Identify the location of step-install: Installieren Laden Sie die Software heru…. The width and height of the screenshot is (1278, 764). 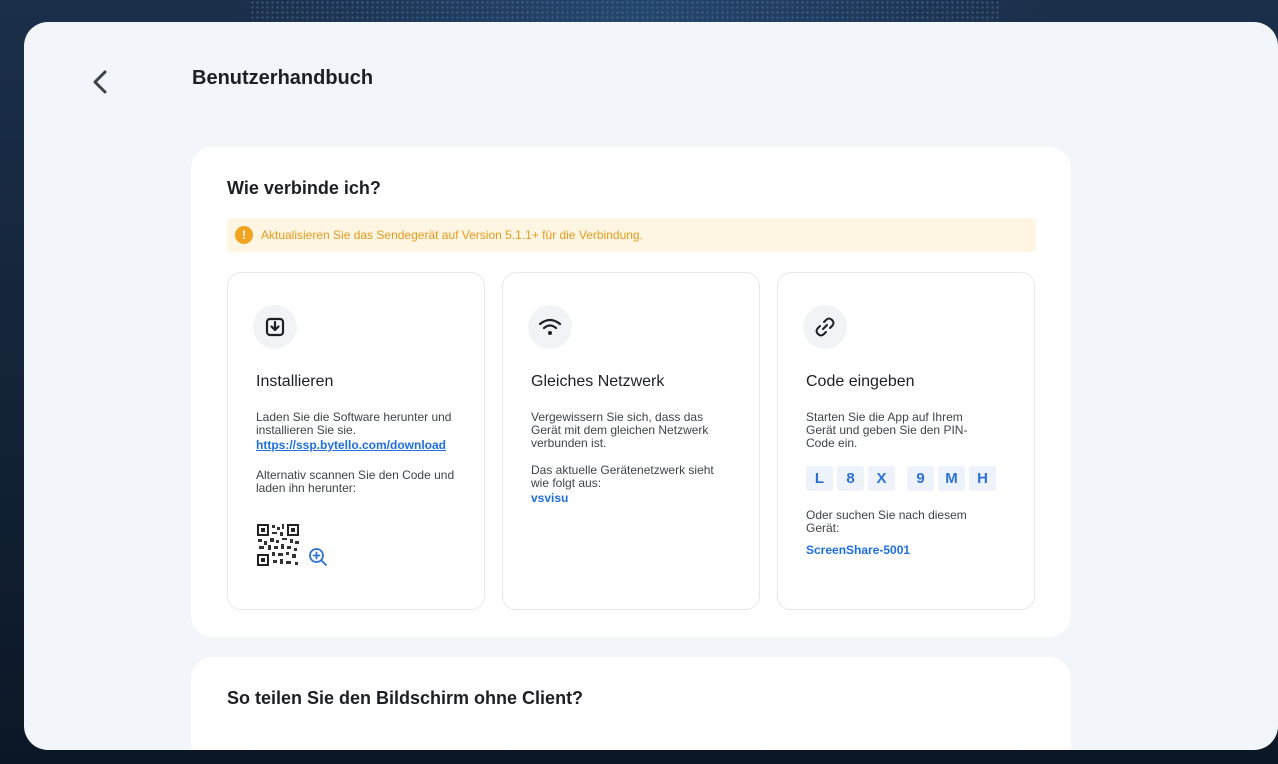
(356, 441).